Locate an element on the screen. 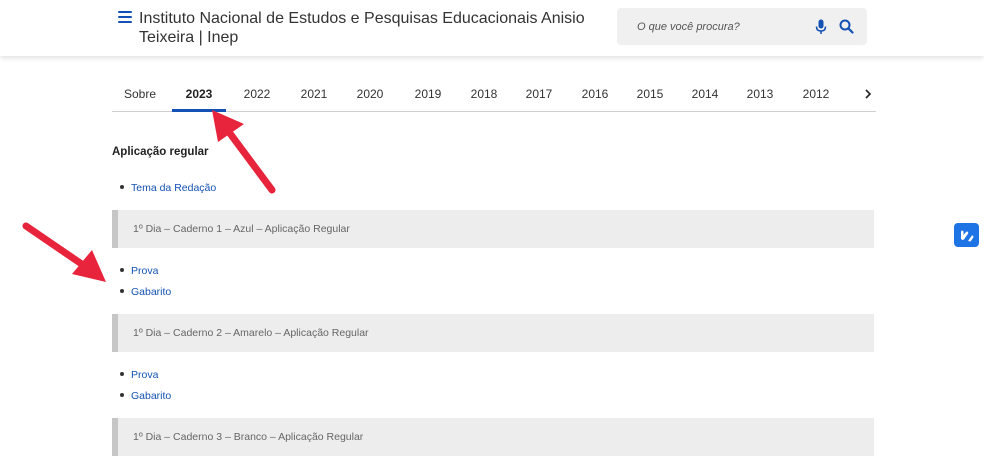 The width and height of the screenshot is (984, 460). gabarito-link-caderno-1: Gabarito is located at coordinates (145, 292).